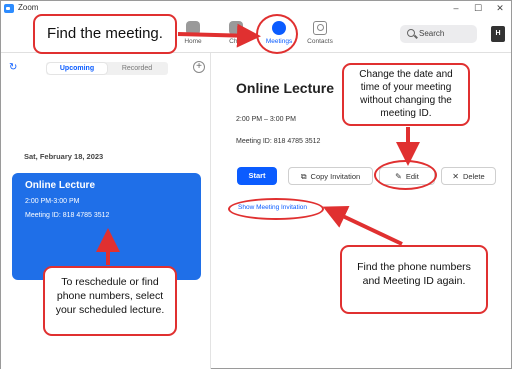  I want to click on show-invitation-highlight, so click(276, 209).